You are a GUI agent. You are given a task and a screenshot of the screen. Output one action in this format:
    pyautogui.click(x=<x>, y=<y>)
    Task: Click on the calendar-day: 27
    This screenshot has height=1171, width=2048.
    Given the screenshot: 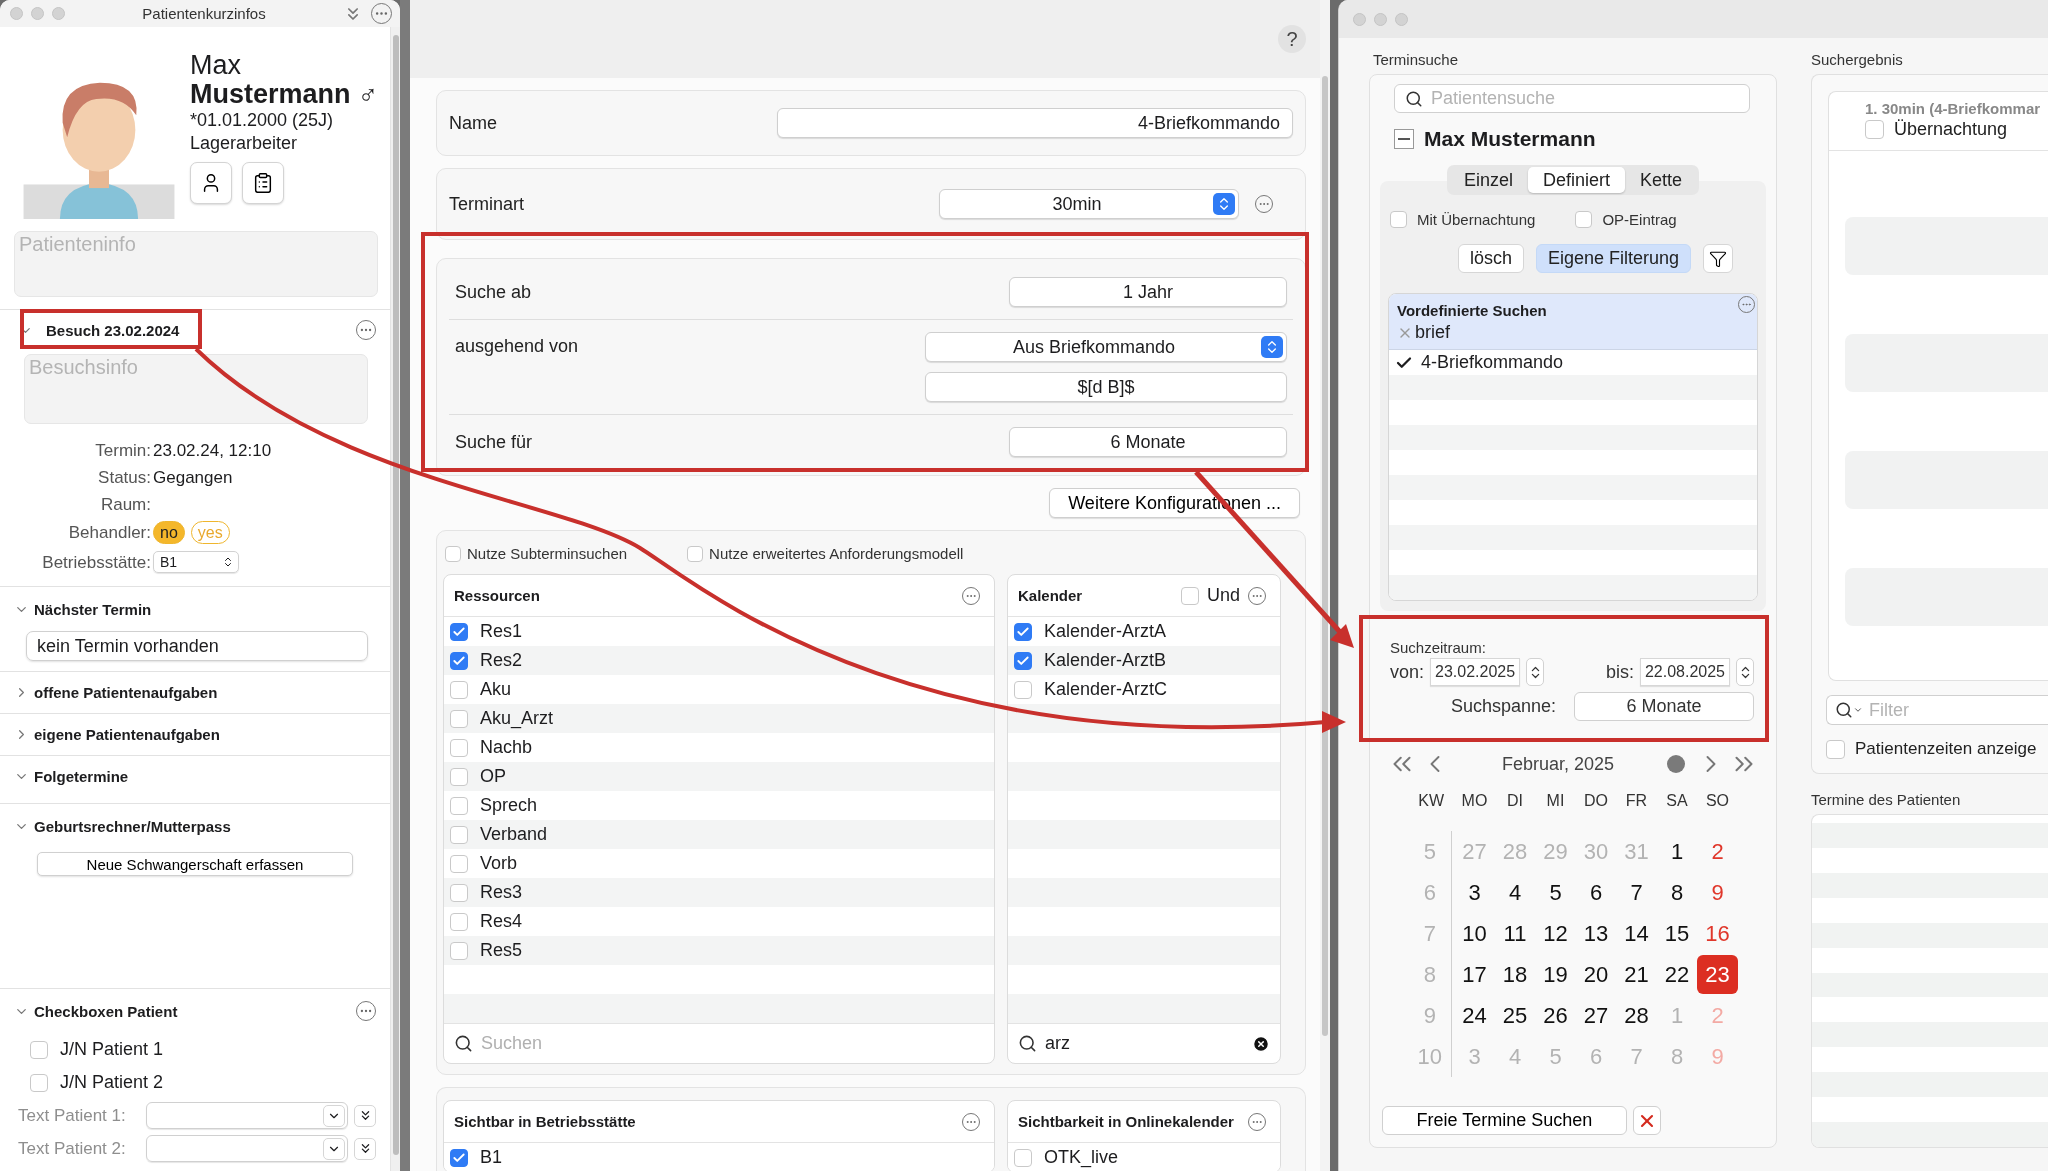 What is the action you would take?
    pyautogui.click(x=1596, y=1015)
    